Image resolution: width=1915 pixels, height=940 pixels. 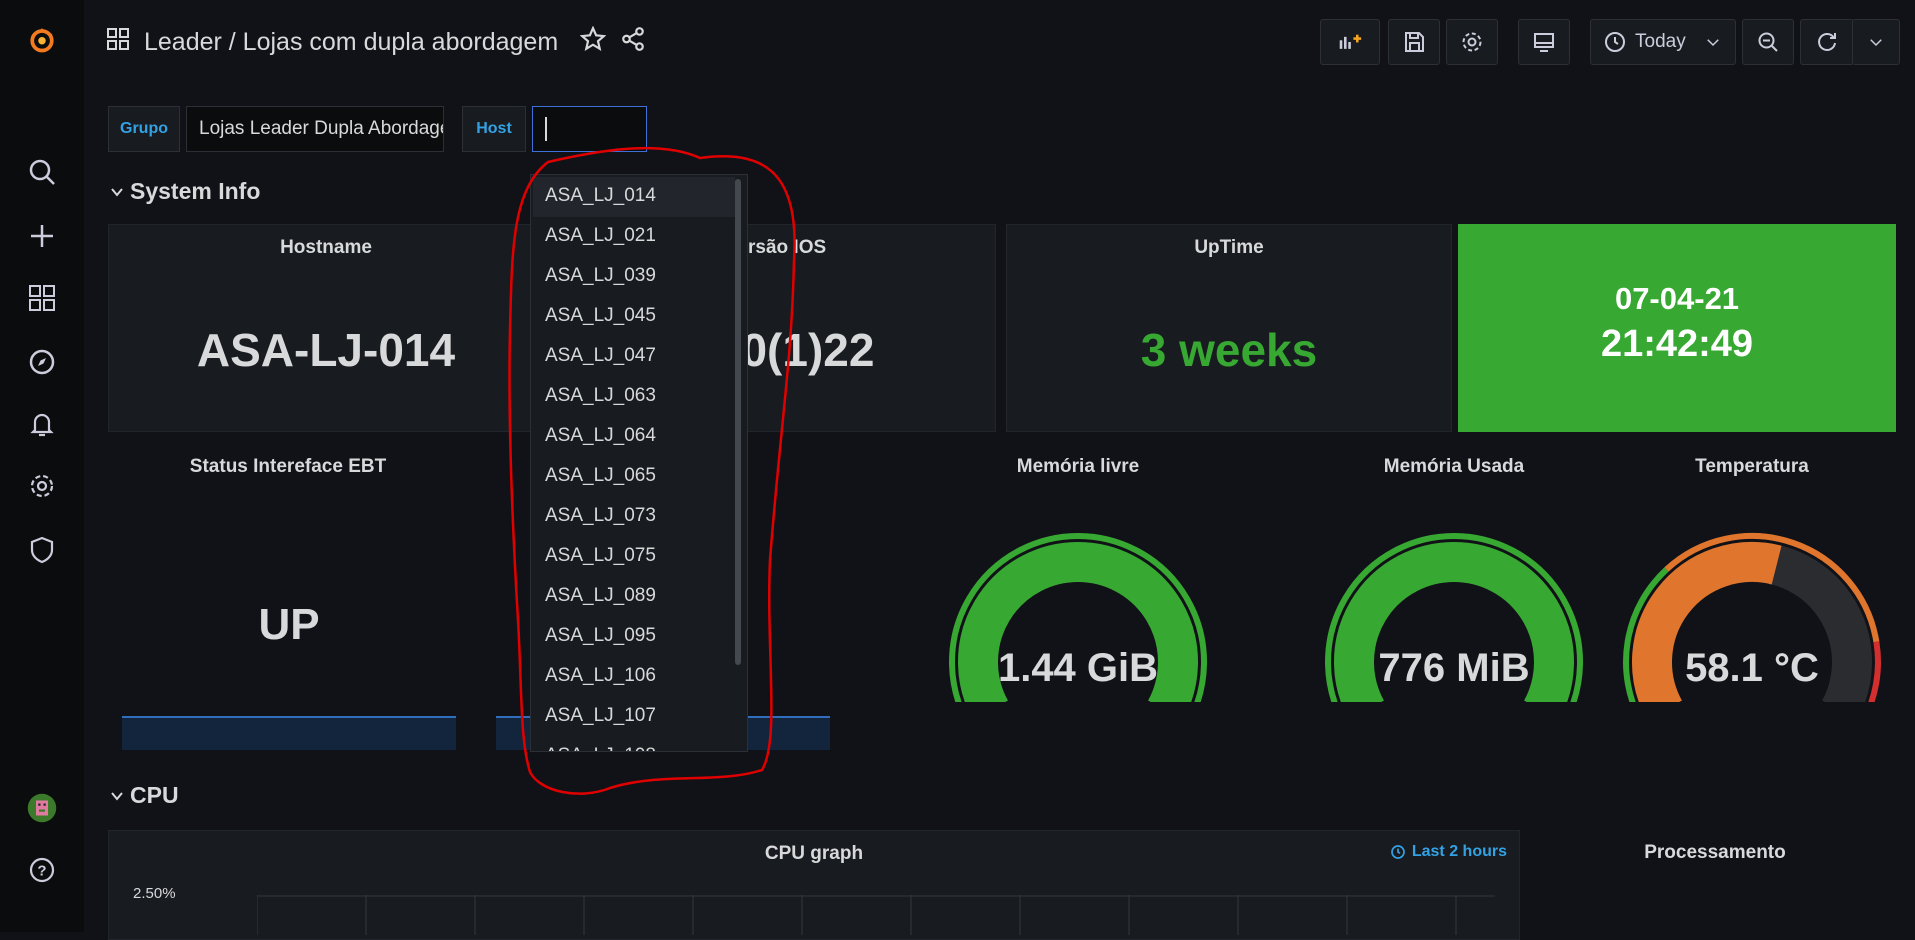 What do you see at coordinates (600, 556) in the screenshot?
I see `host-option: ASA_LJ_075` at bounding box center [600, 556].